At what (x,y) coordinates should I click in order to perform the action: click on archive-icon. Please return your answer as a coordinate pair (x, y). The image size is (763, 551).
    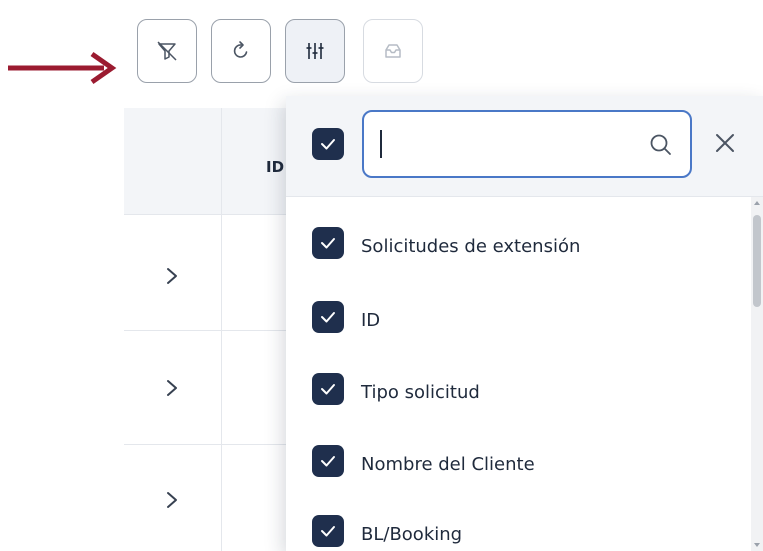
    Looking at the image, I should click on (393, 51).